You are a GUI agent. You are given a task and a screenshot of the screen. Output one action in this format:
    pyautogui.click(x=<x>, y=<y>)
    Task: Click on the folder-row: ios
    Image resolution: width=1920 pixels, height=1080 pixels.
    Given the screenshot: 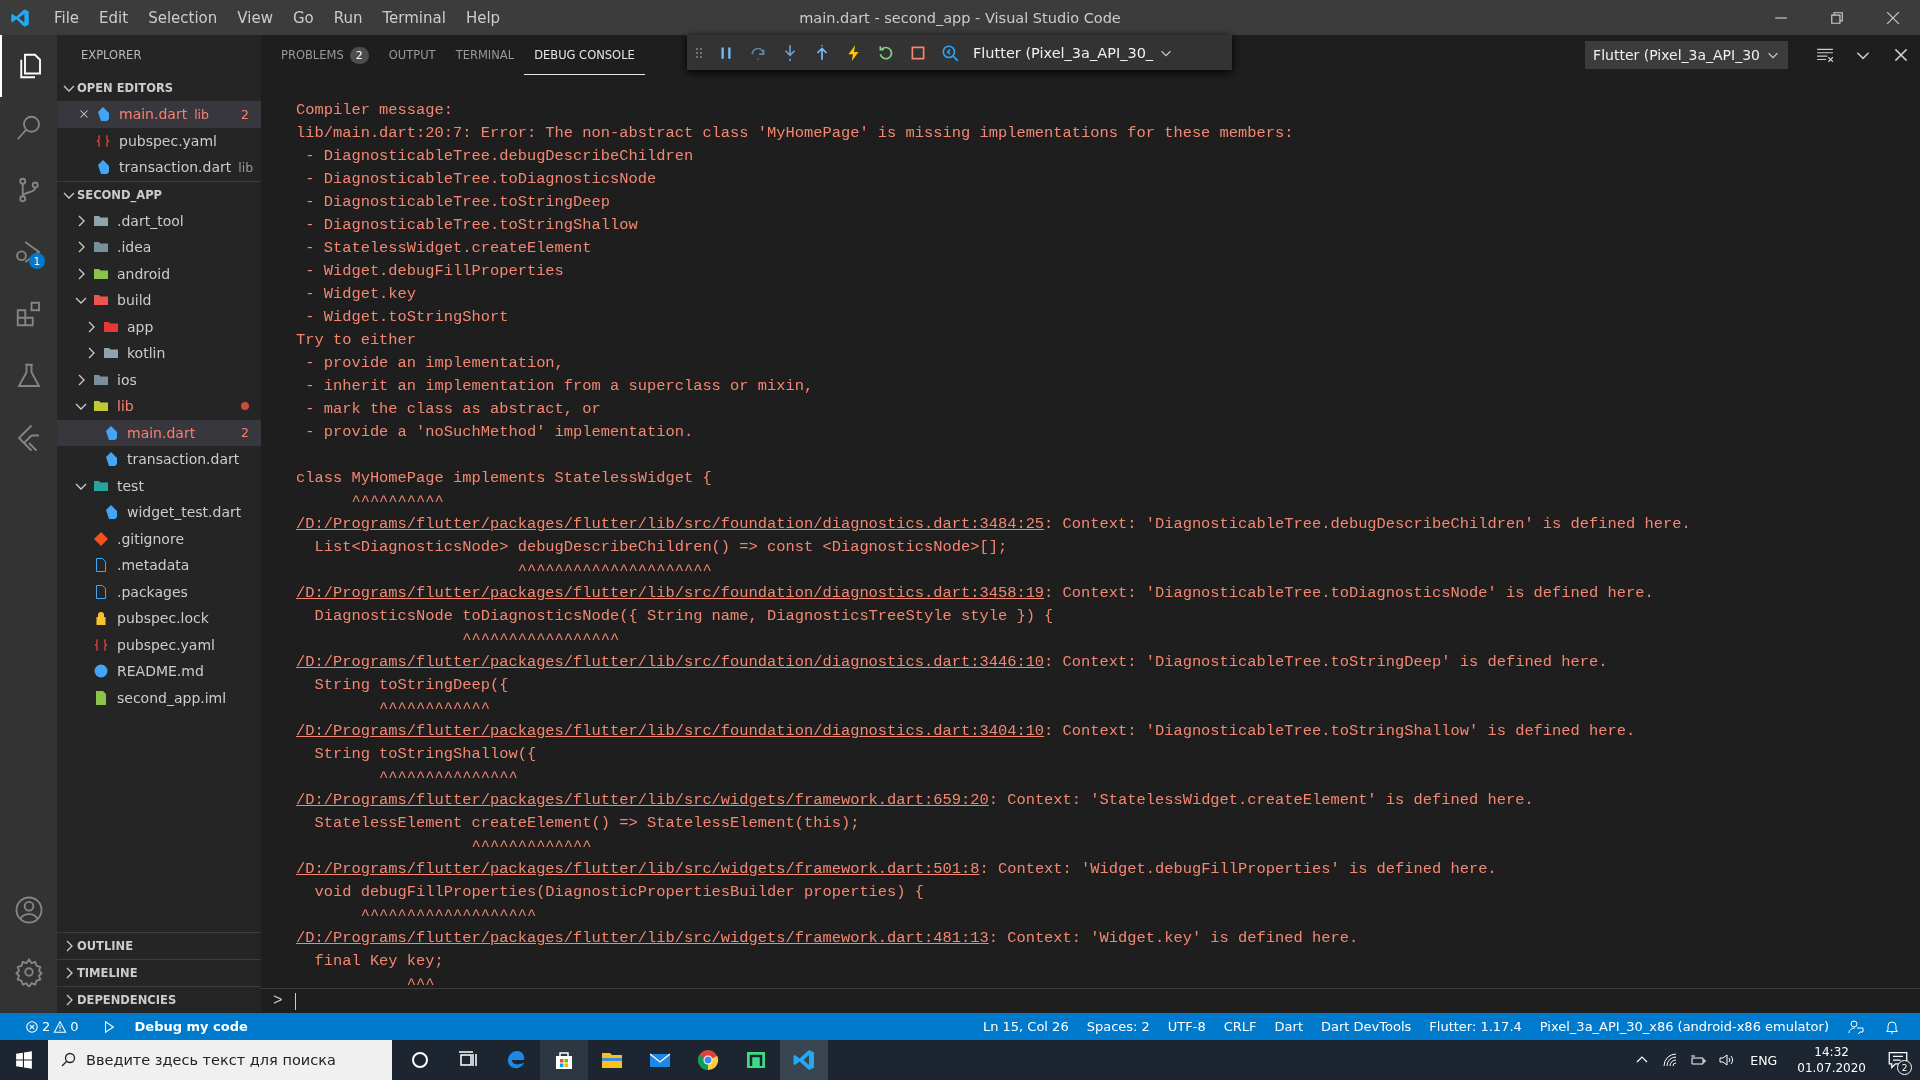 What is the action you would take?
    pyautogui.click(x=159, y=379)
    